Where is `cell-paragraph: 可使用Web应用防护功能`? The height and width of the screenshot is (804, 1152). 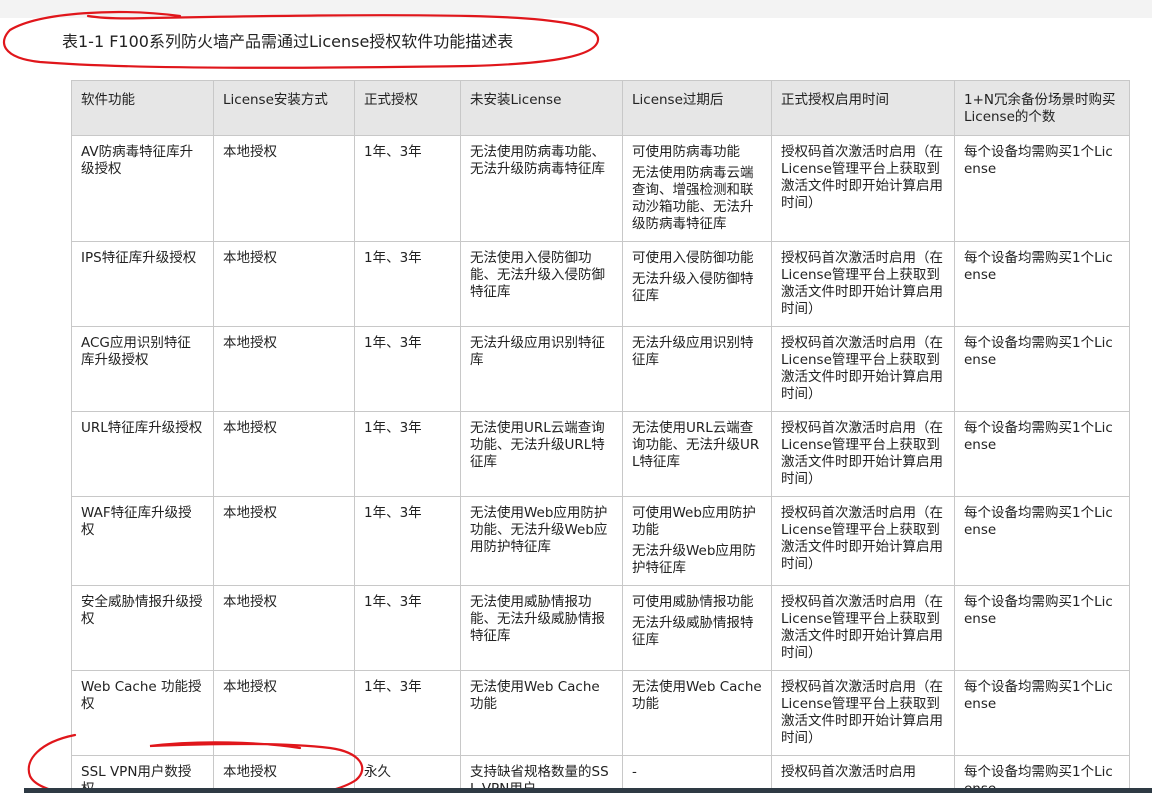 cell-paragraph: 可使用Web应用防护功能 is located at coordinates (694, 521).